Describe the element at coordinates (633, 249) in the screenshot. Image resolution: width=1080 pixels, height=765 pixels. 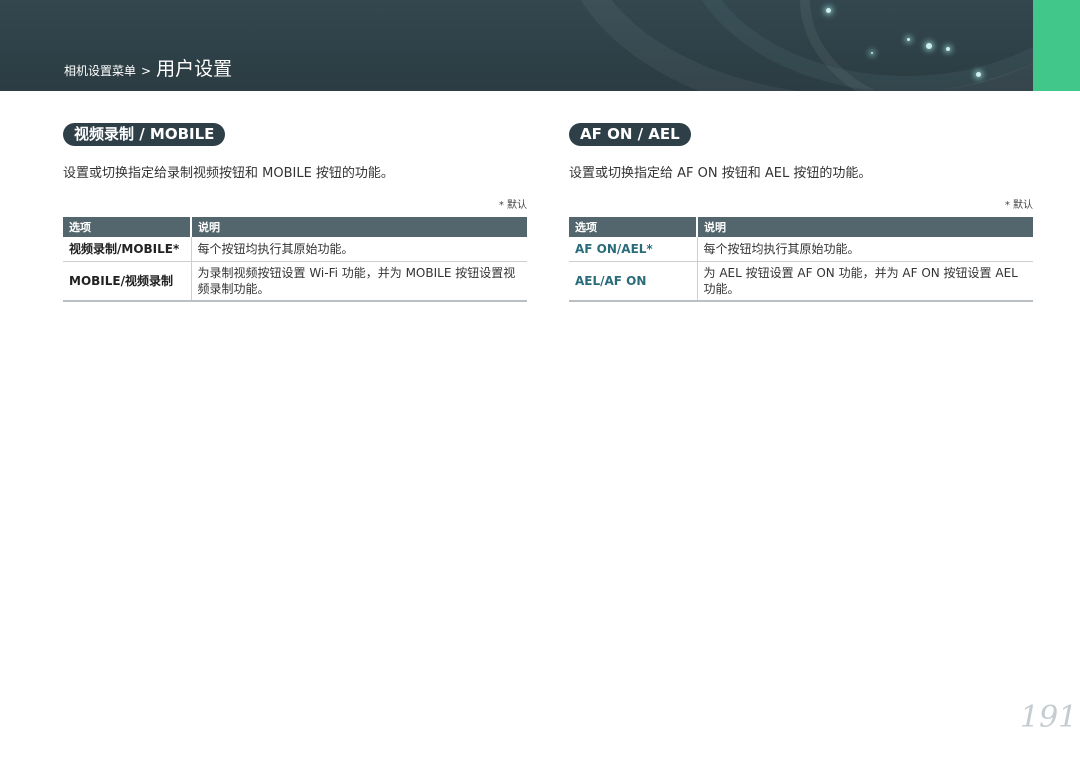
I see `option-name: AF ON/AEL*` at that location.